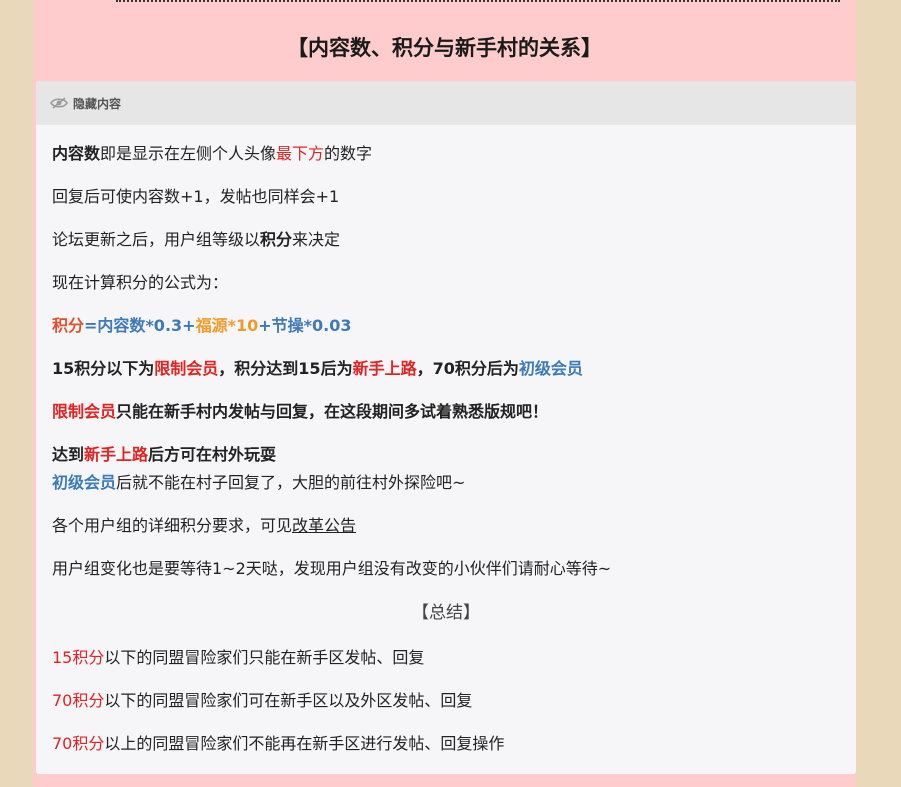 The image size is (901, 787). I want to click on text-eq: =, so click(91, 325).